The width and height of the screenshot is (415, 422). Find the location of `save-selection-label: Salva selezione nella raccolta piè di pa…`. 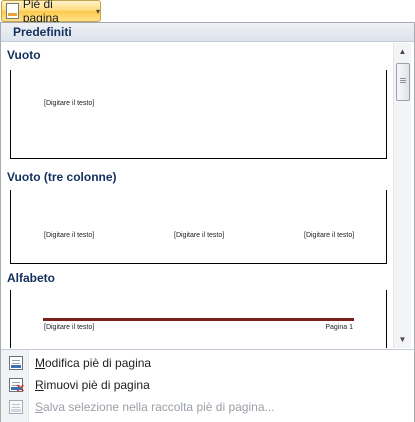

save-selection-label: Salva selezione nella raccolta piè di pa… is located at coordinates (155, 407).